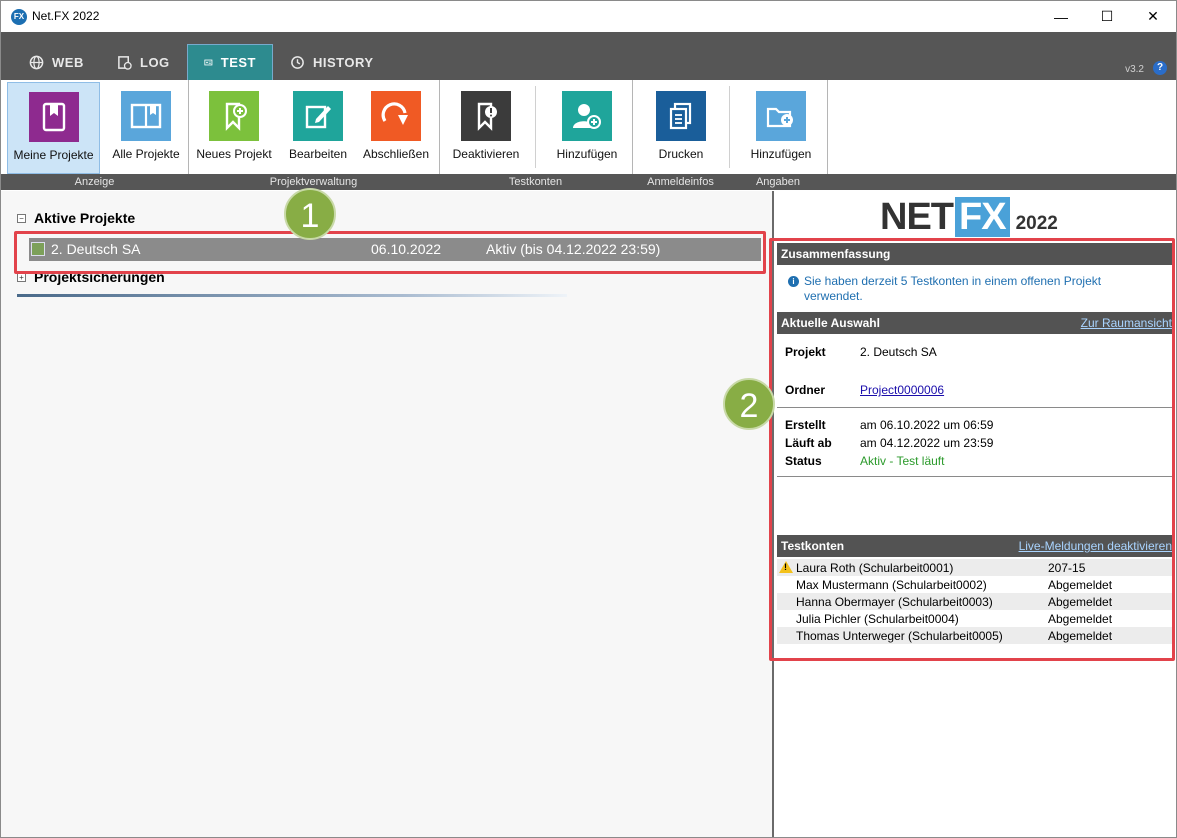  What do you see at coordinates (318, 116) in the screenshot?
I see `edit-icon` at bounding box center [318, 116].